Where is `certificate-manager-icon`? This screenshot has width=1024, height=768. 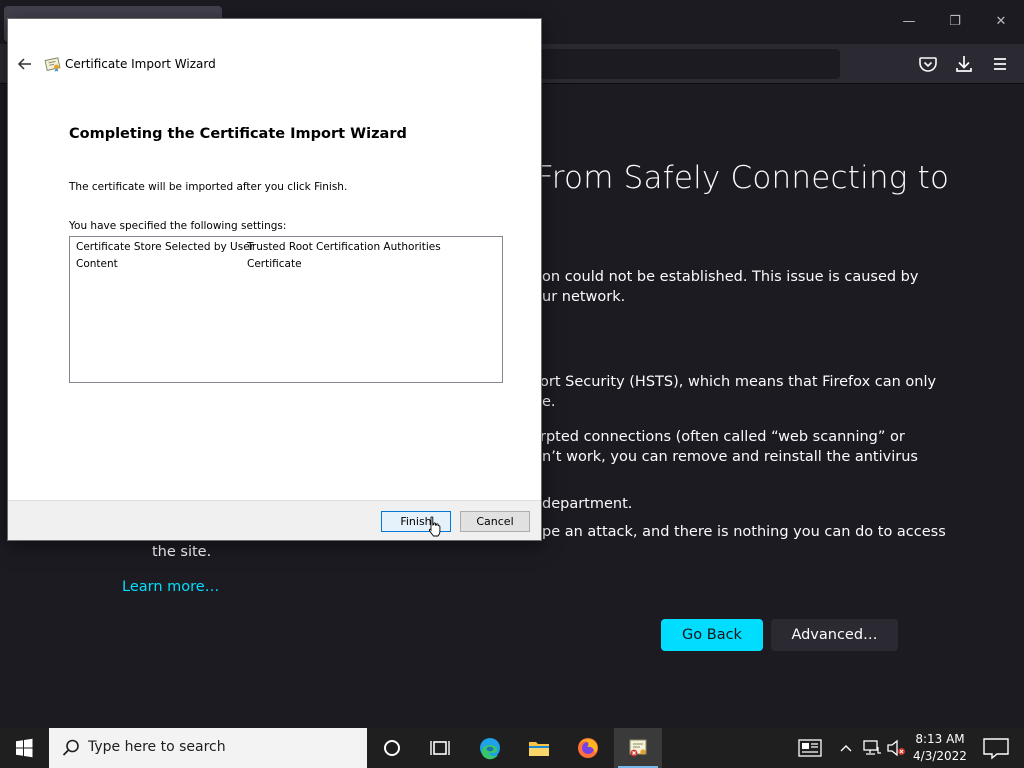
certificate-manager-icon is located at coordinates (638, 748).